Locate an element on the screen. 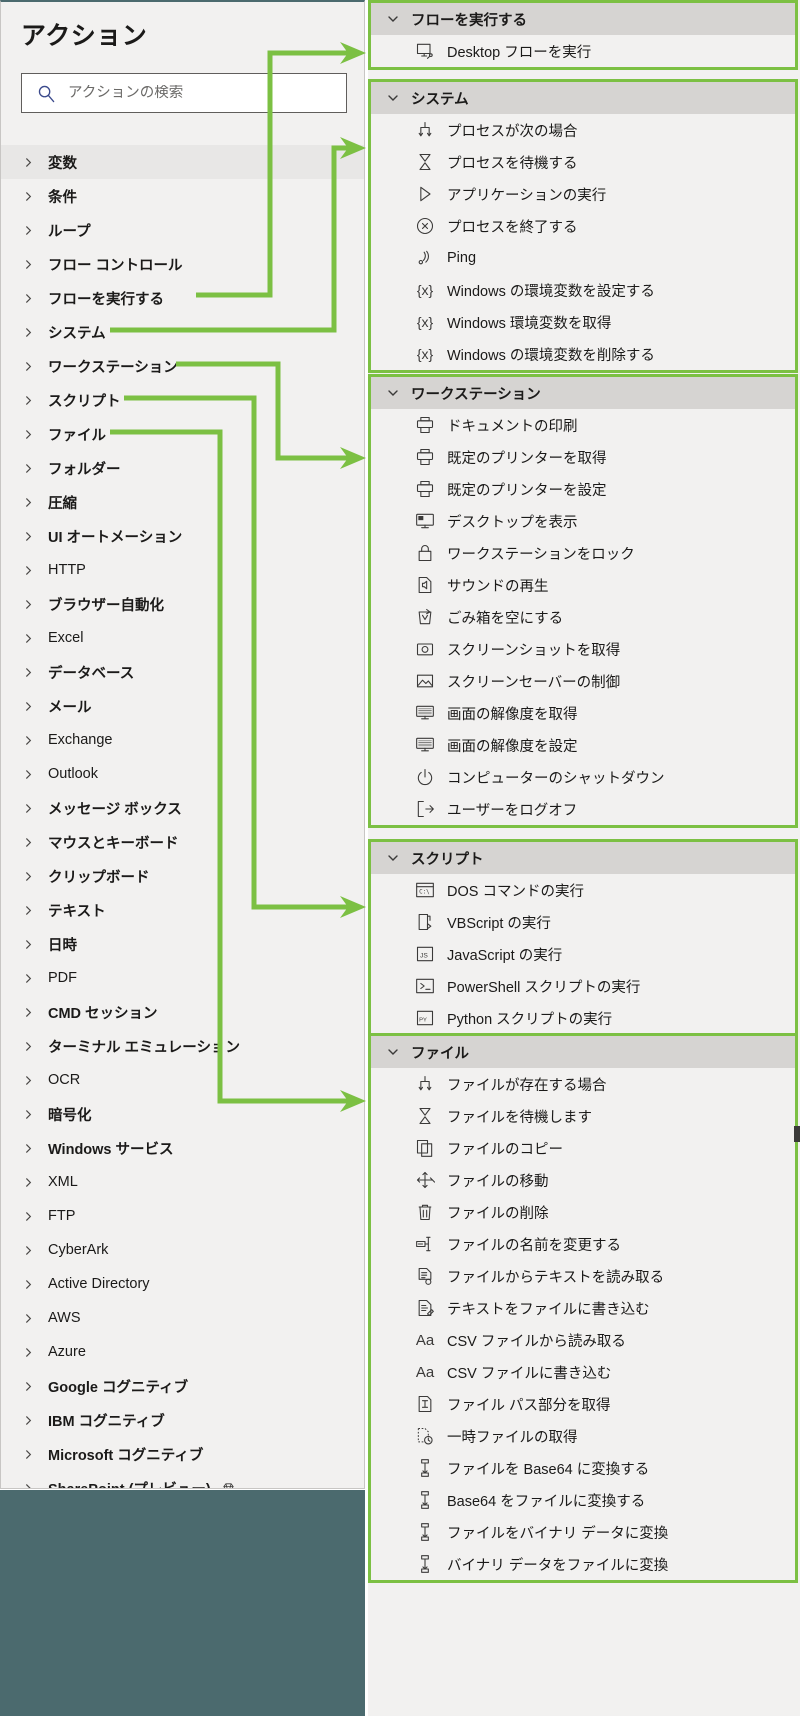 Image resolution: width=800 pixels, height=1716 pixels. sidebar-item-4: フローを実行する is located at coordinates (182, 298).